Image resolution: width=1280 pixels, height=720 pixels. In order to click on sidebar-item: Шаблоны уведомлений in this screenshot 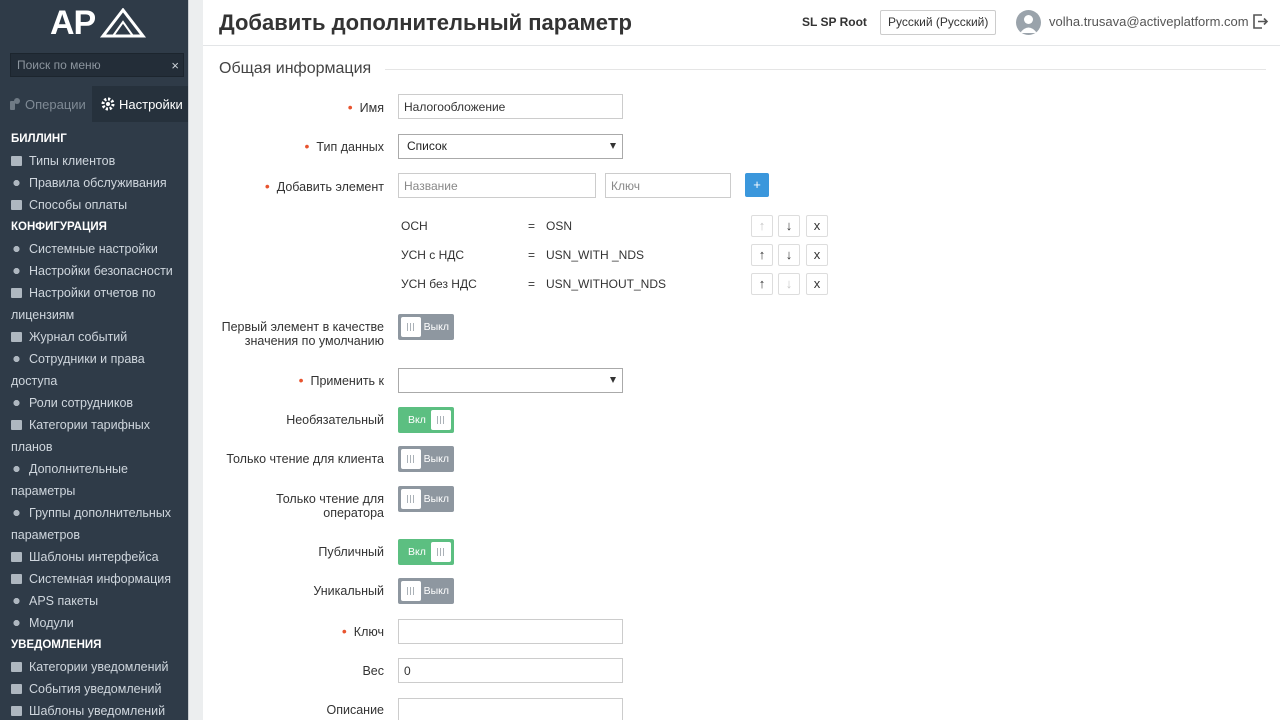, I will do `click(94, 710)`.